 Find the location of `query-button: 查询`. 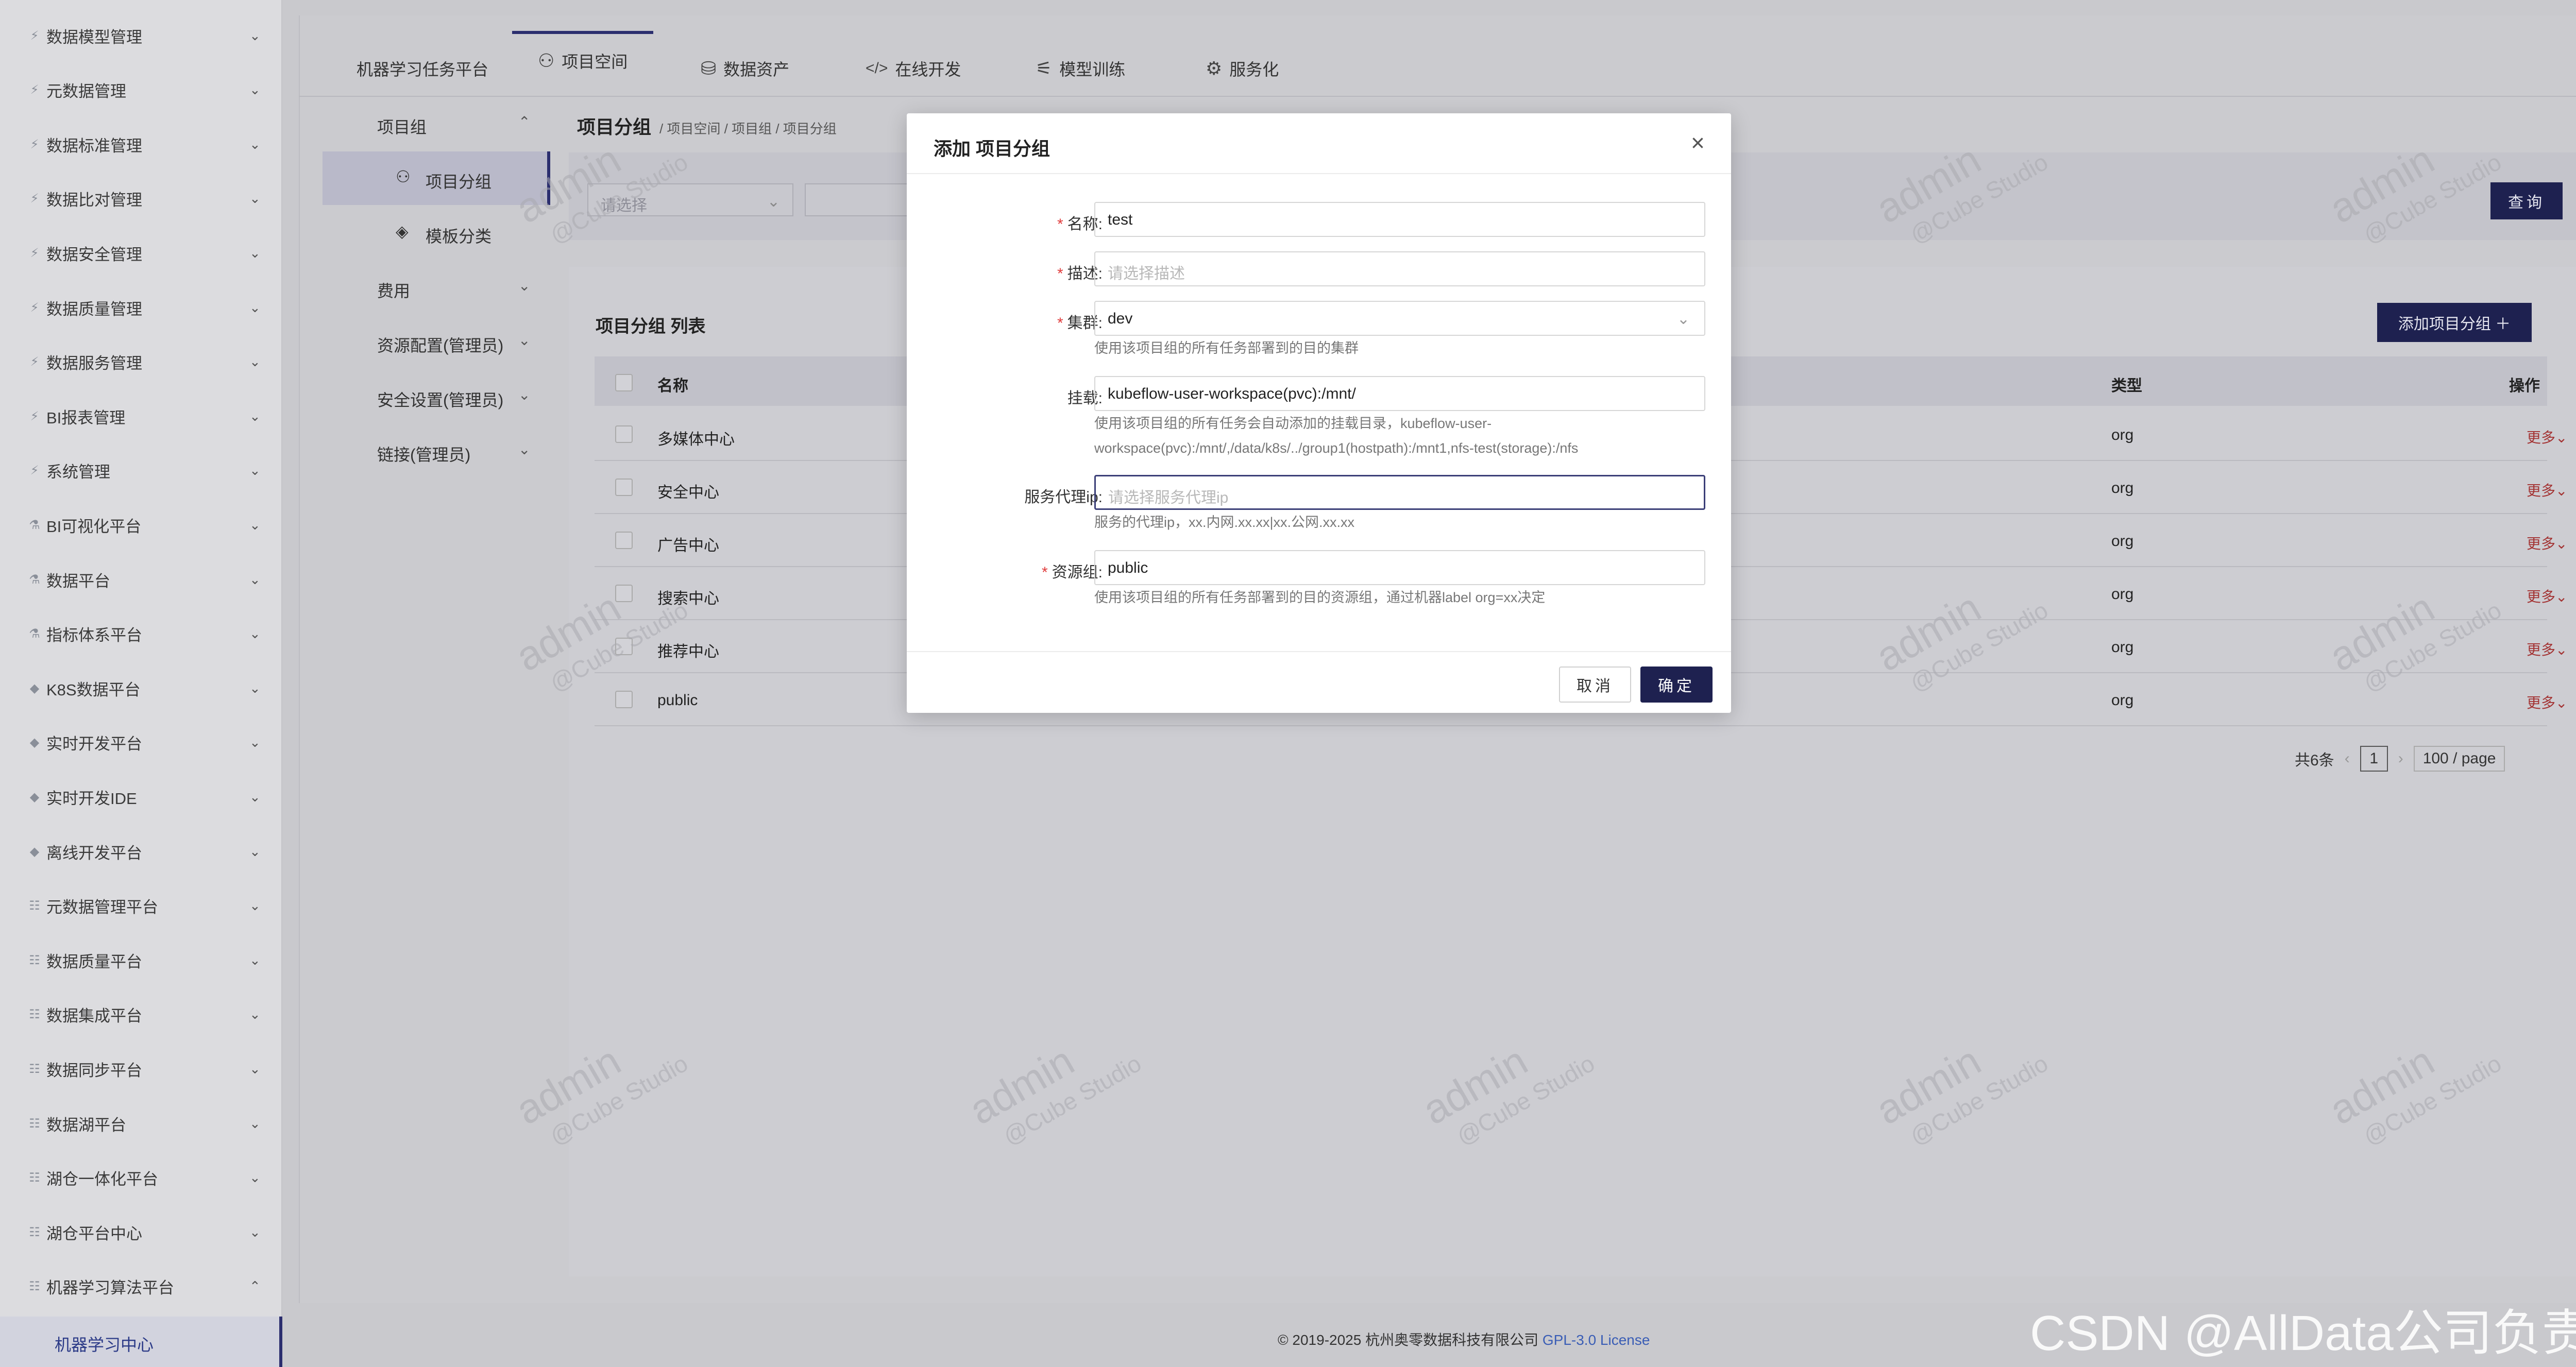

query-button: 查询 is located at coordinates (2526, 200).